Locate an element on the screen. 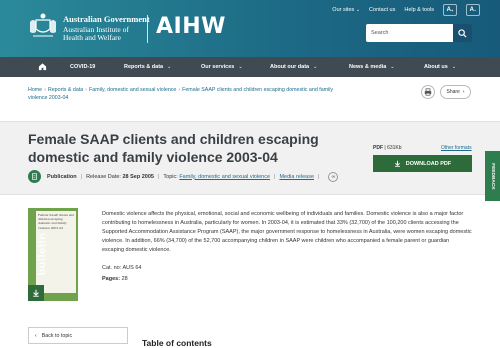 The image size is (500, 348). gov-line-1: Australian Government is located at coordinates (106, 19).